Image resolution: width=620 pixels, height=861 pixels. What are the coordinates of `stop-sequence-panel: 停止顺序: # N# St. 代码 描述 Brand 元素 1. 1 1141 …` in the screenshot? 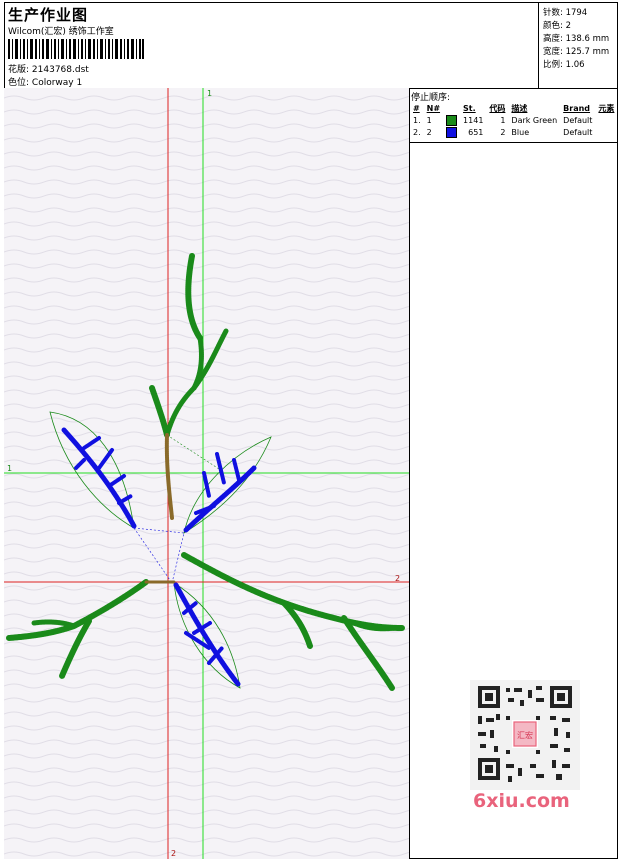 It's located at (513, 115).